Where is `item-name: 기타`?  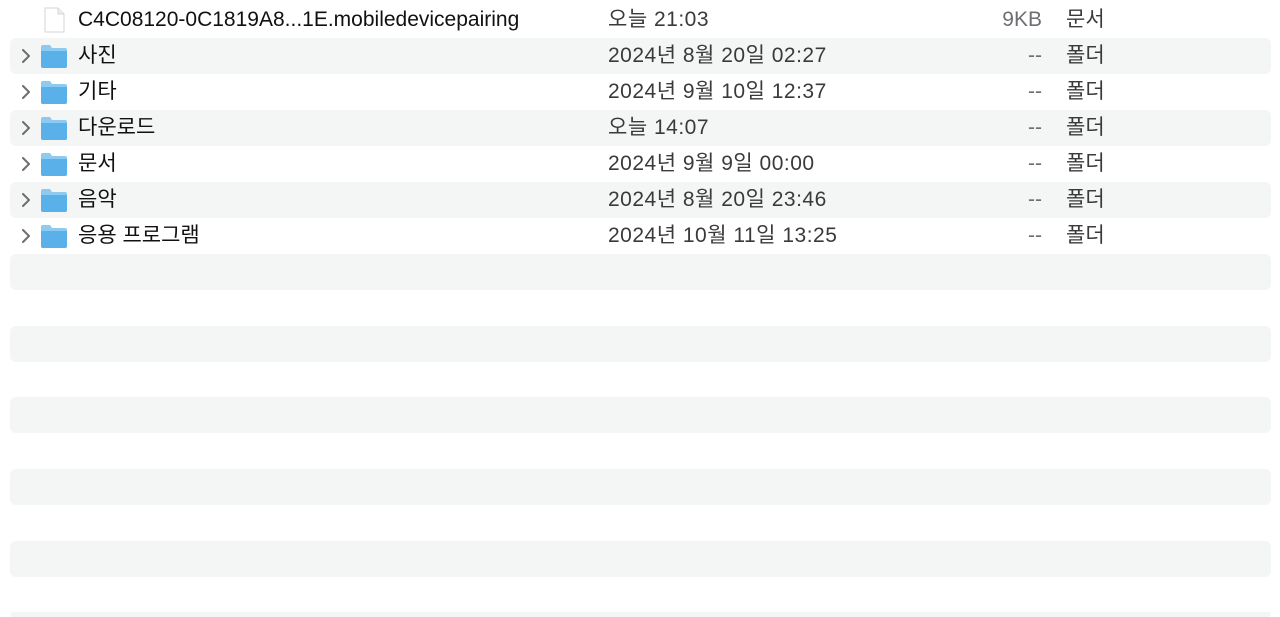 item-name: 기타 is located at coordinates (97, 91).